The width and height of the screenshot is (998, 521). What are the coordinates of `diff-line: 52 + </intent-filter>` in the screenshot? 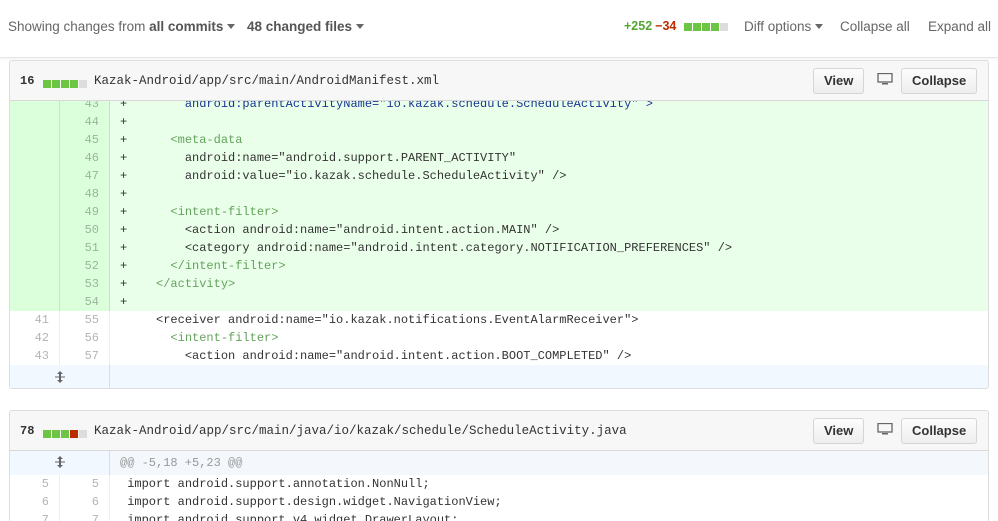 It's located at (499, 266).